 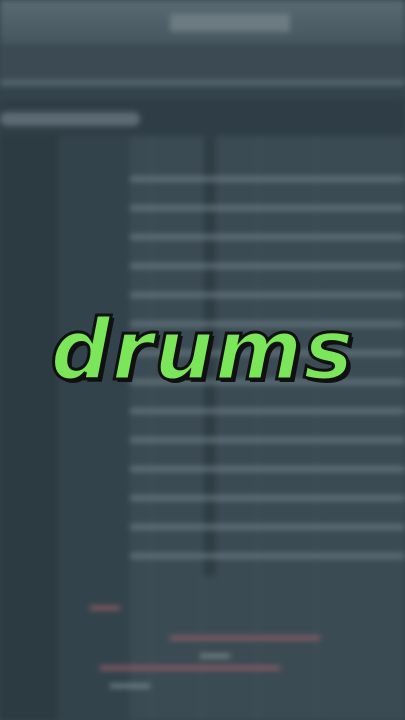 What do you see at coordinates (29, 428) in the screenshot?
I see `browser-panel` at bounding box center [29, 428].